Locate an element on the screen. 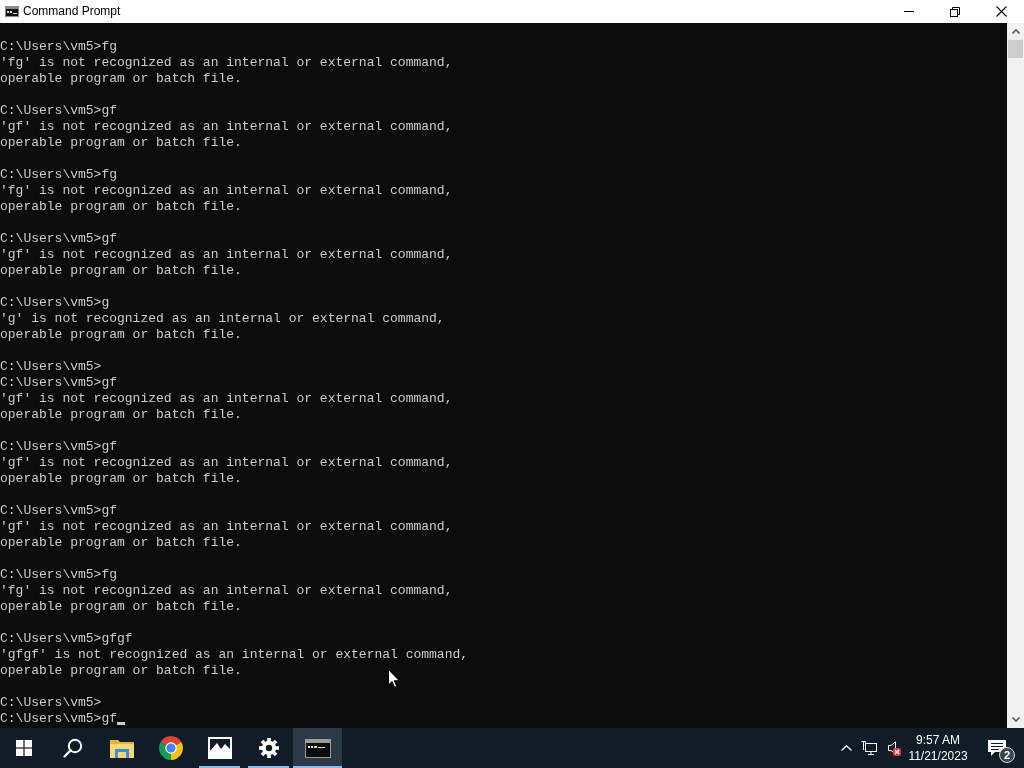 This screenshot has width=1024, height=768. gear-icon is located at coordinates (268, 748).